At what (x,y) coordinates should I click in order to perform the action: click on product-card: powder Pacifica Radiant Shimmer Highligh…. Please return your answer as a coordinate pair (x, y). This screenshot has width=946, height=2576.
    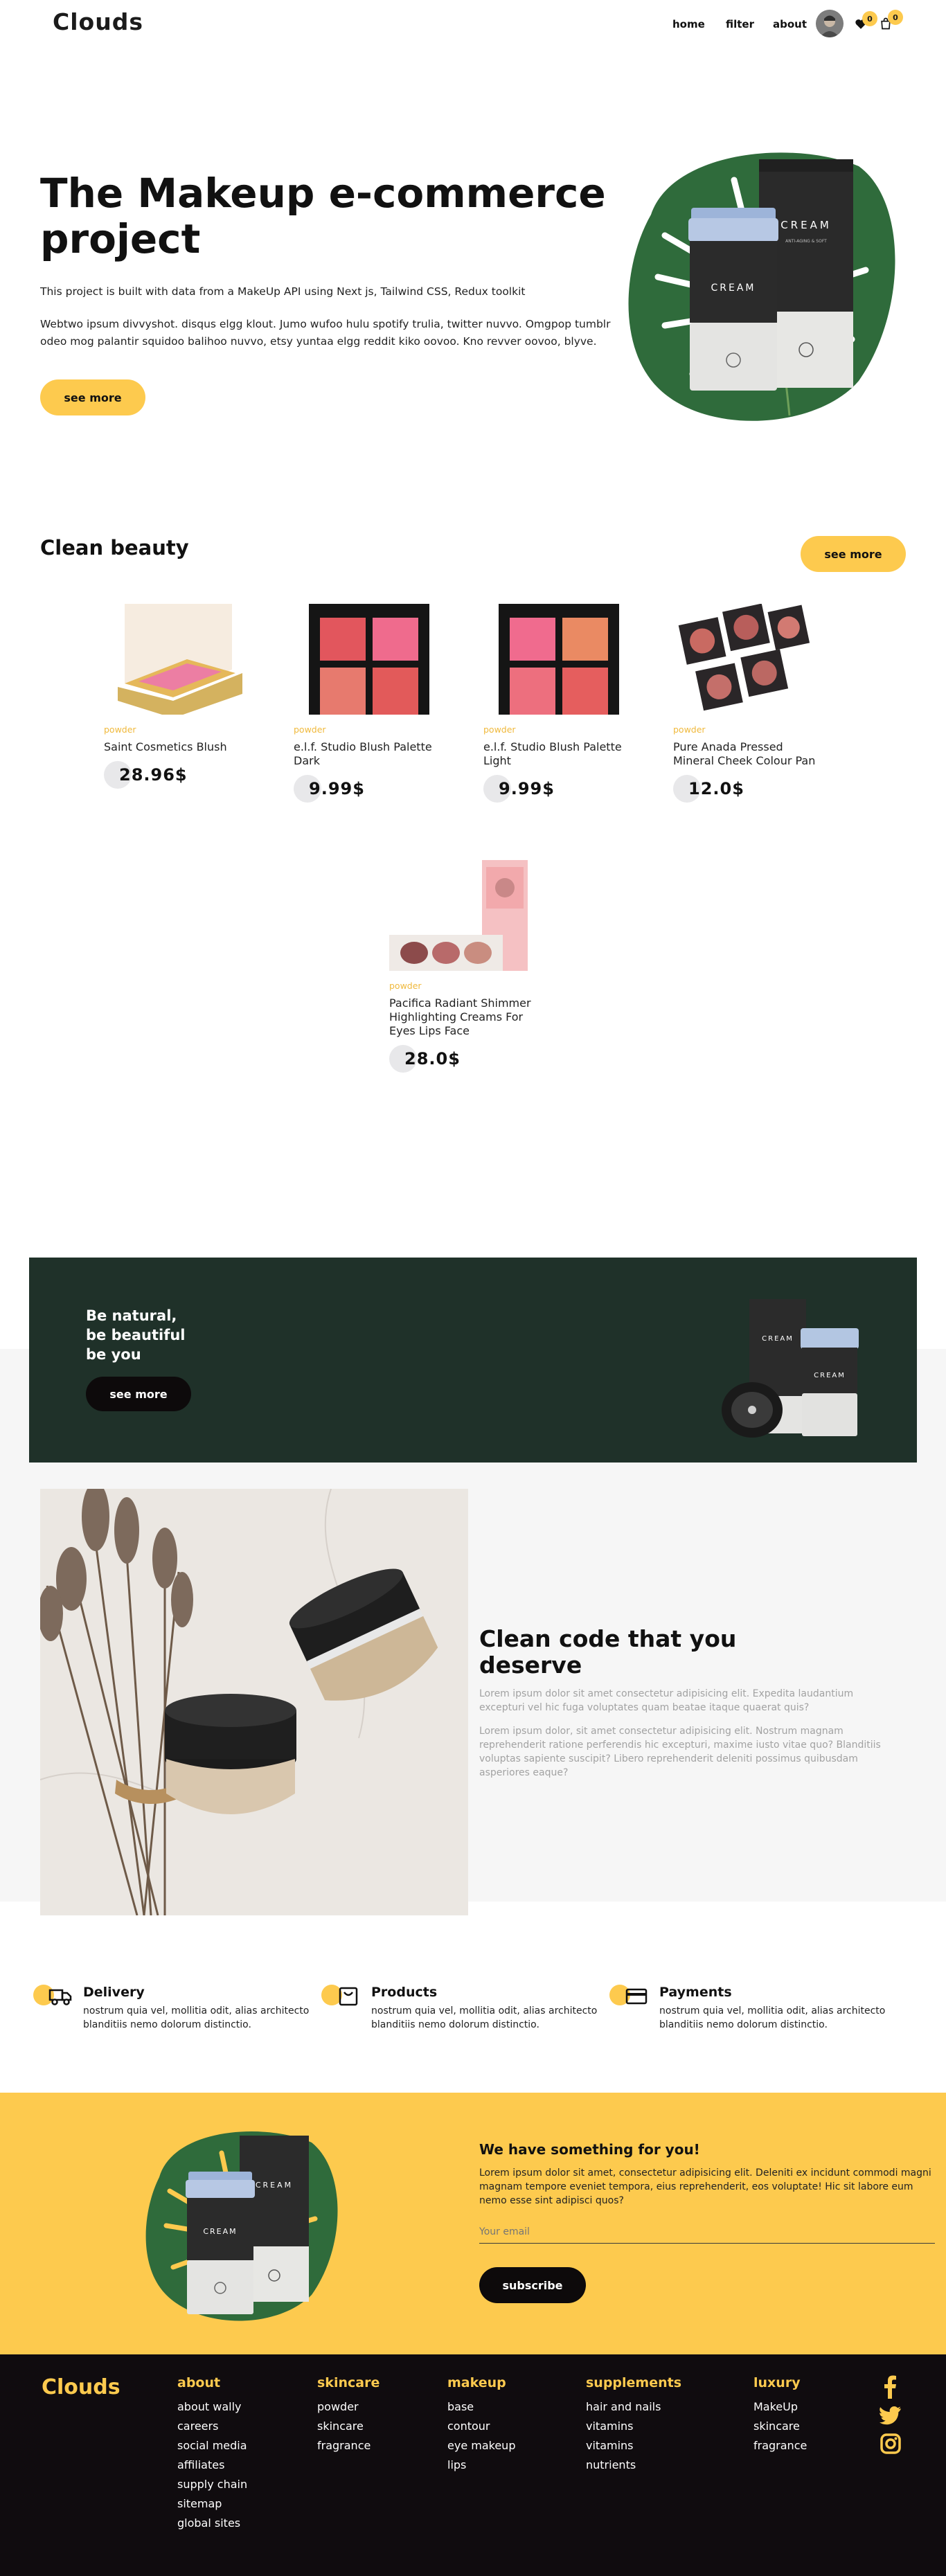
    Looking at the image, I should click on (462, 967).